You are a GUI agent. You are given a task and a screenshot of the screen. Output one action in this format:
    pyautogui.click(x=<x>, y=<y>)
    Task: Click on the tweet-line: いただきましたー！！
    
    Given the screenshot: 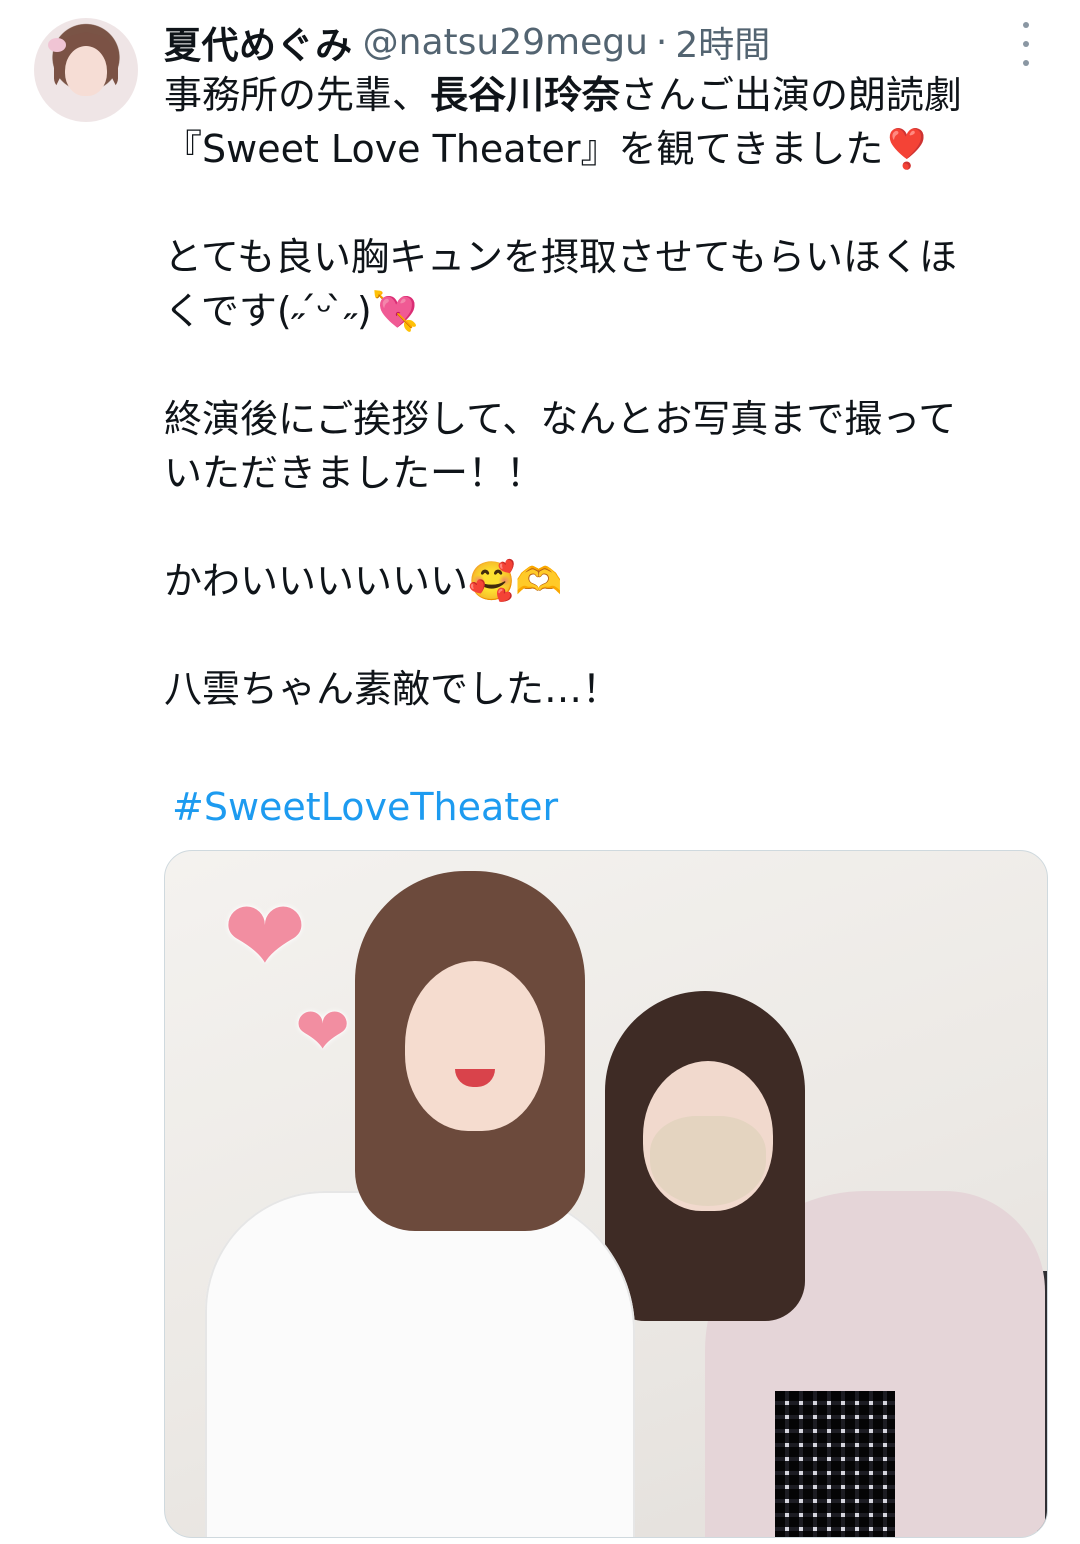 What is the action you would take?
    pyautogui.click(x=354, y=473)
    